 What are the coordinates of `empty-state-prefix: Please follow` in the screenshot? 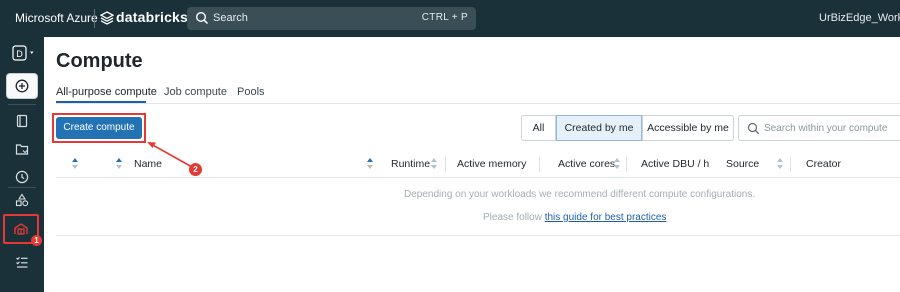 It's located at (514, 217).